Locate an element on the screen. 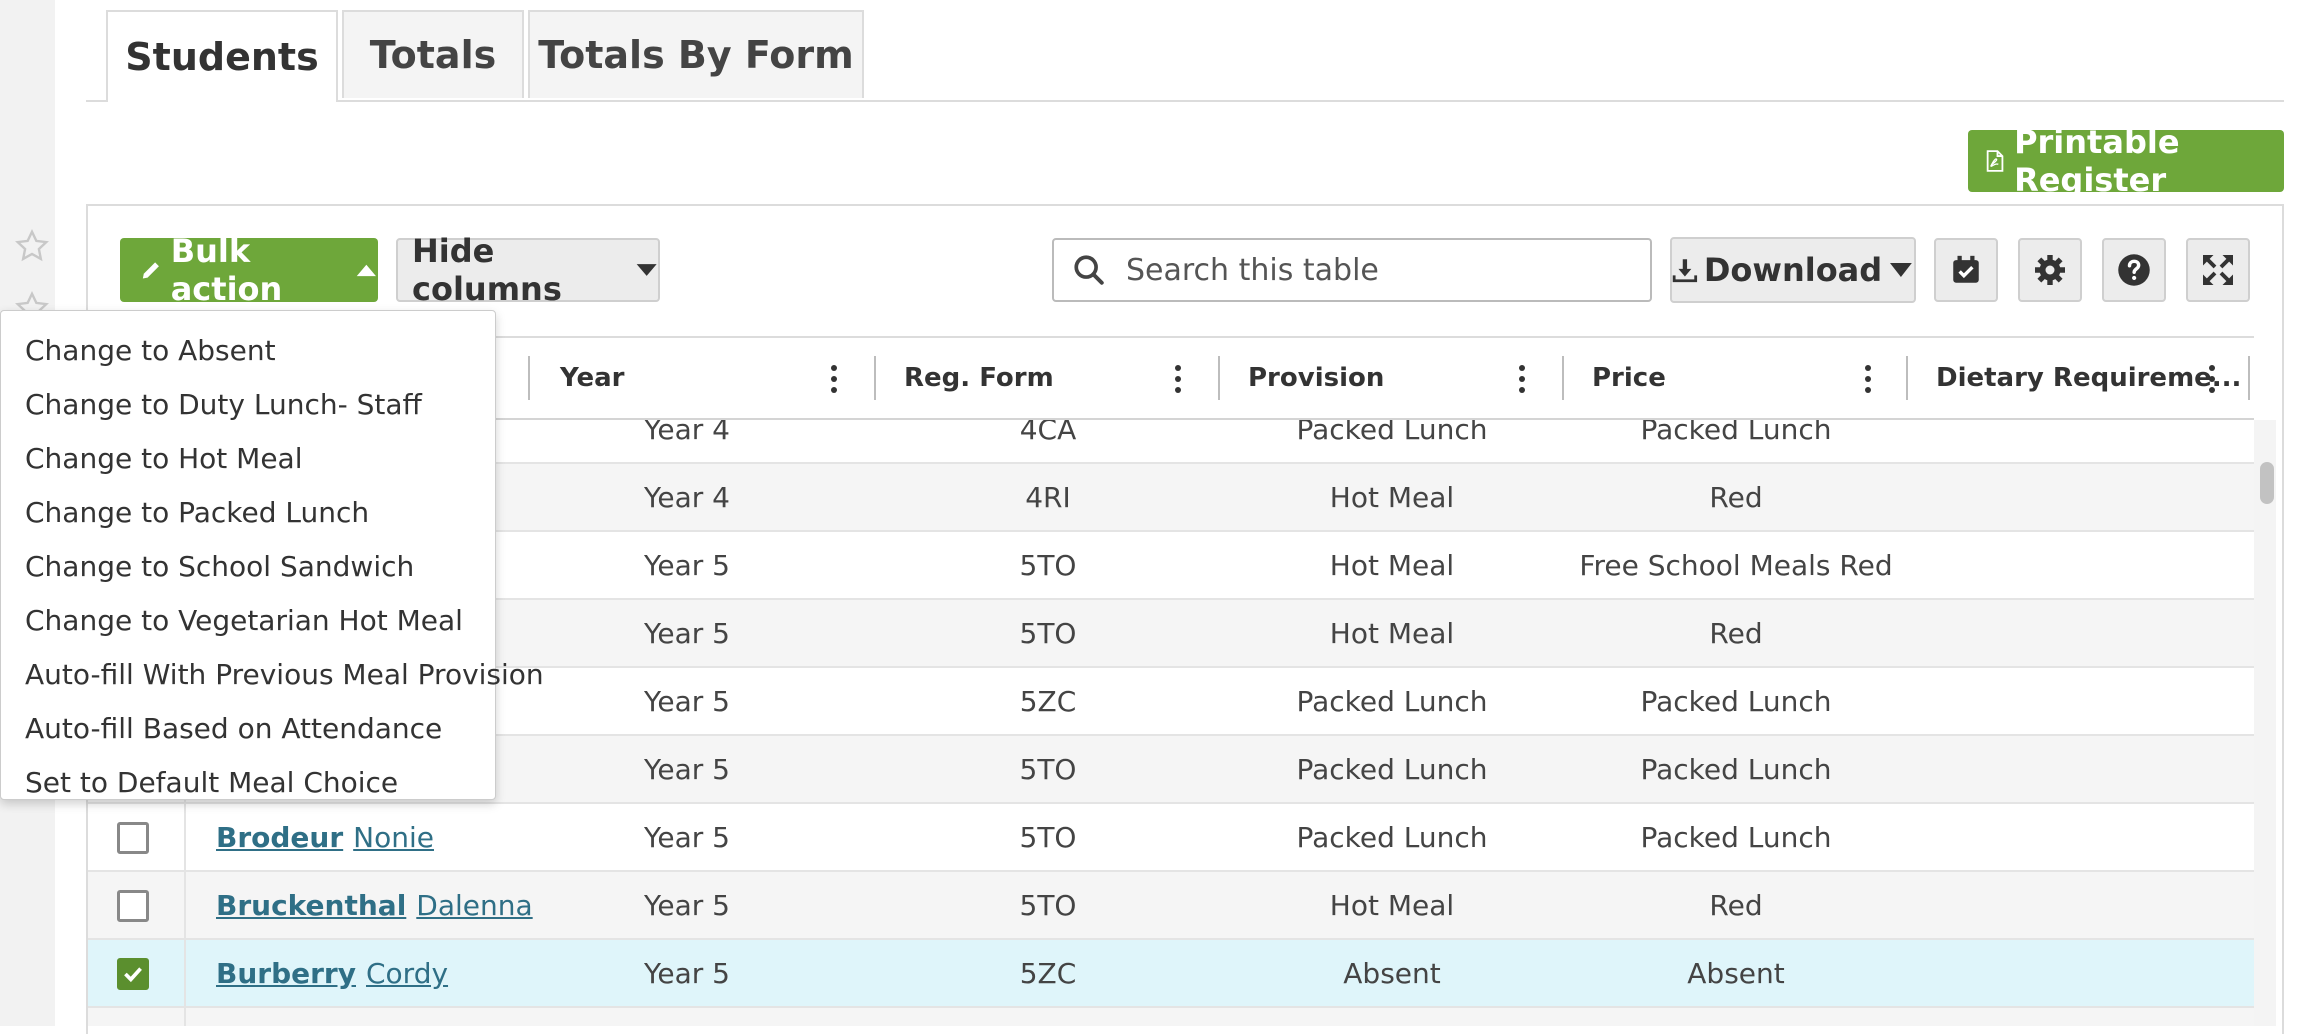  printable-register-label: Printable Register is located at coordinates (2097, 161).